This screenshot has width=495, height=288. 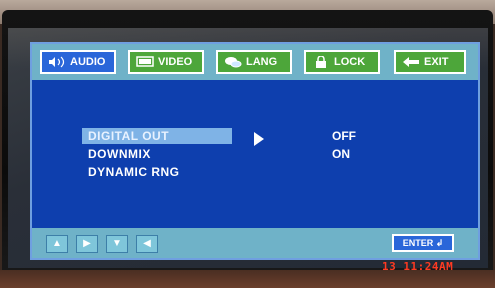 What do you see at coordinates (147, 244) in the screenshot?
I see `left-arrow-icon: ◀` at bounding box center [147, 244].